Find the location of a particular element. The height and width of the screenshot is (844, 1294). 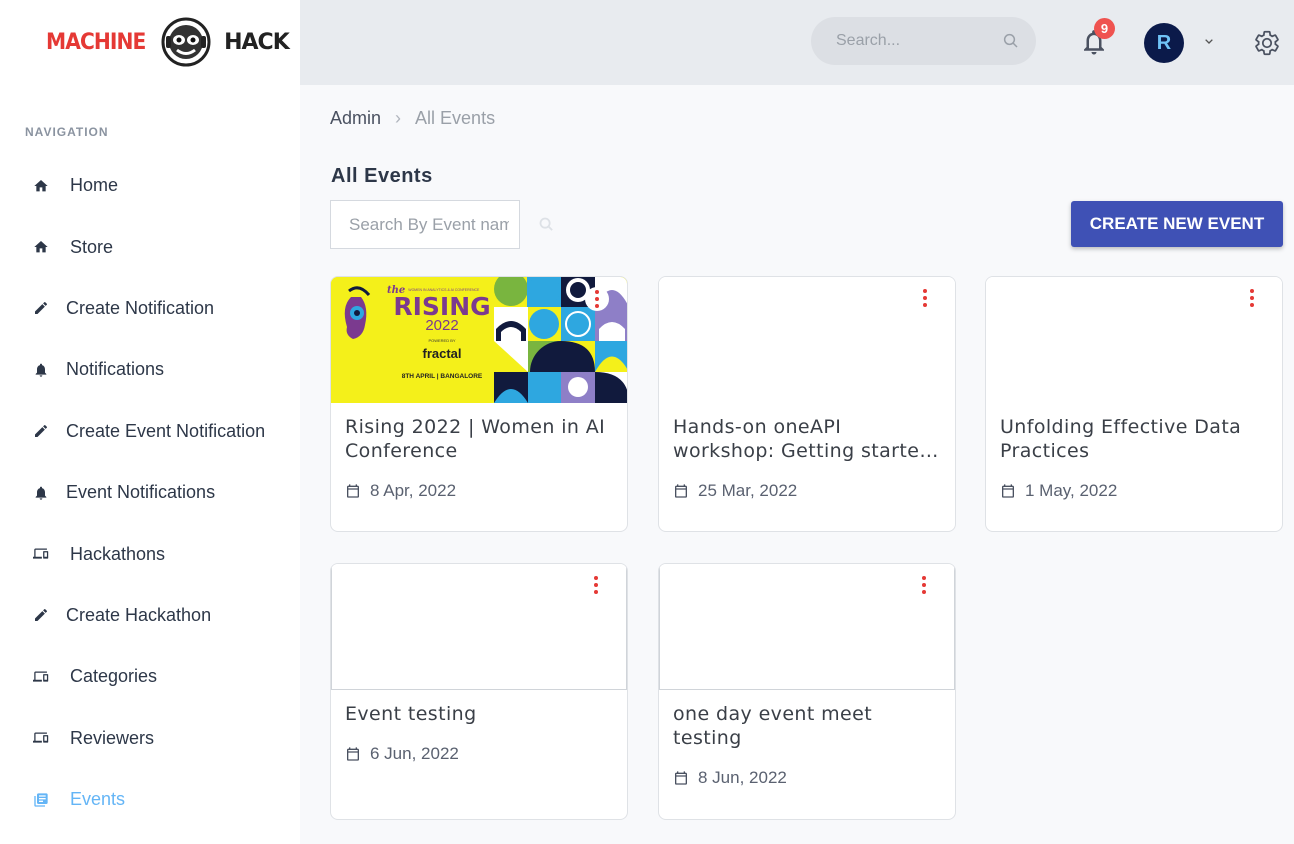

event-title: Rising 2022 | Women in AI is located at coordinates (479, 427).